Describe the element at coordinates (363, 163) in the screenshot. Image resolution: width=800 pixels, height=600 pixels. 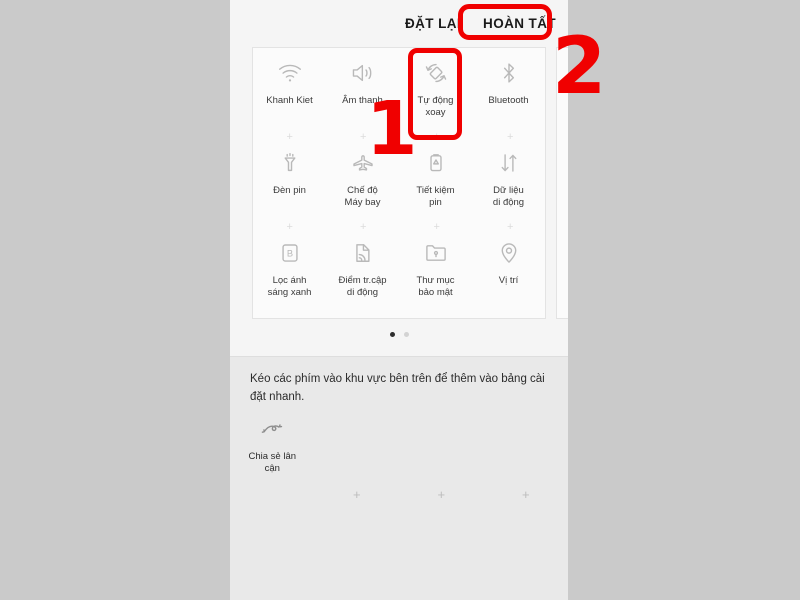
I see `airplane-icon` at that location.